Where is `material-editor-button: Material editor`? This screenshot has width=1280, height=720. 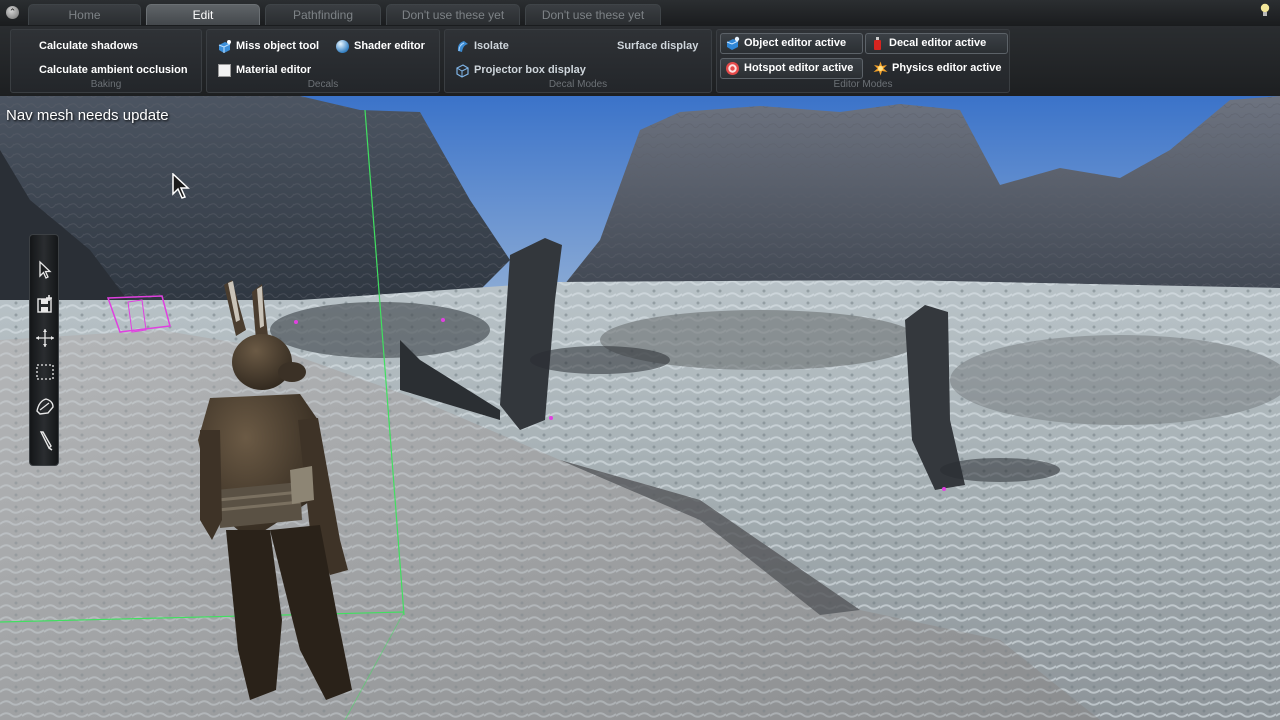
material-editor-button: Material editor is located at coordinates (264, 70).